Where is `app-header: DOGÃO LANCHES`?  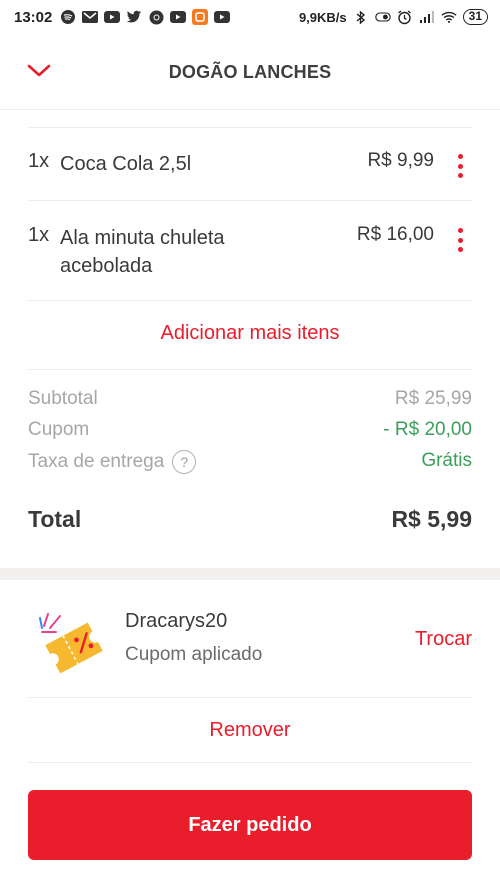 app-header: DOGÃO LANCHES is located at coordinates (250, 72).